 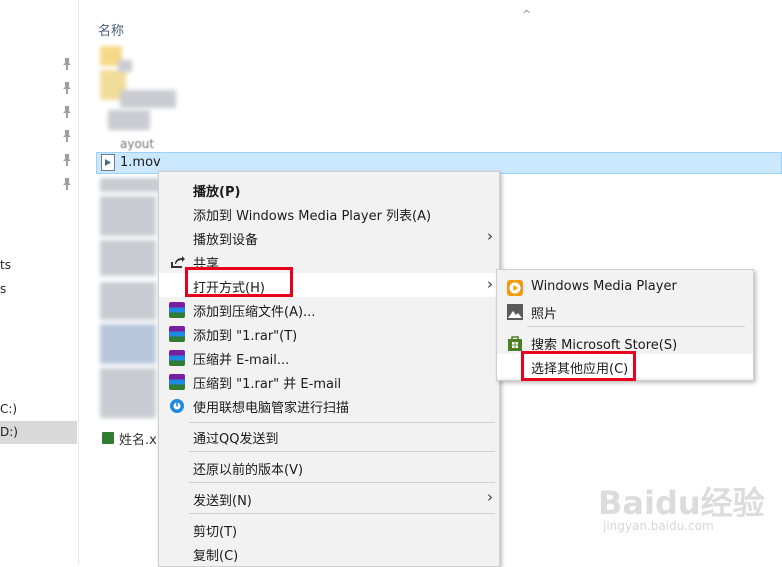 I want to click on partial-file-name: ayout, so click(x=137, y=144).